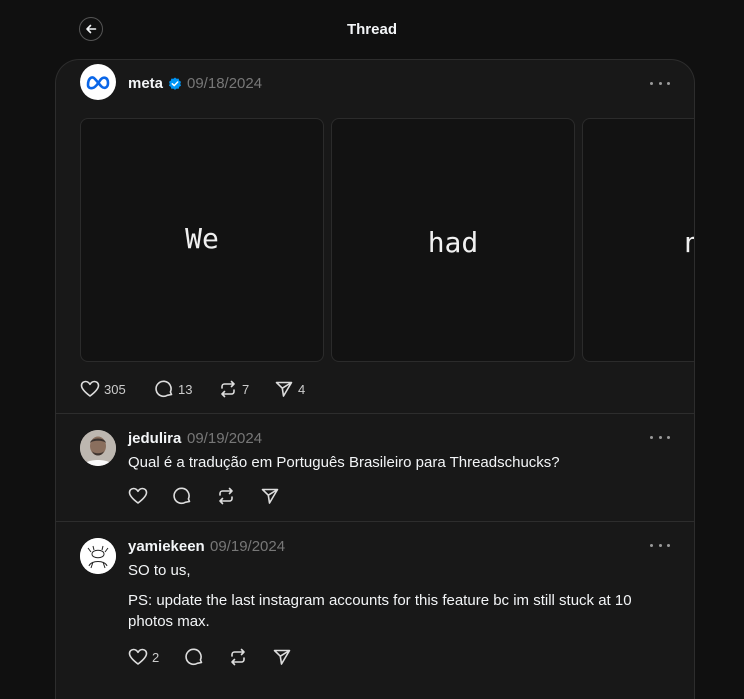  I want to click on post-username: meta, so click(145, 83).